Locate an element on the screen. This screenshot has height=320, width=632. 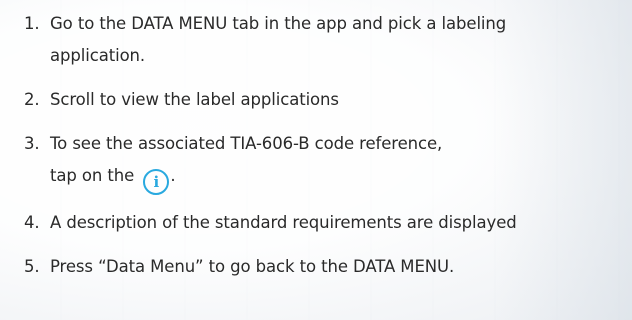
step-number: 1. is located at coordinates (32, 23).